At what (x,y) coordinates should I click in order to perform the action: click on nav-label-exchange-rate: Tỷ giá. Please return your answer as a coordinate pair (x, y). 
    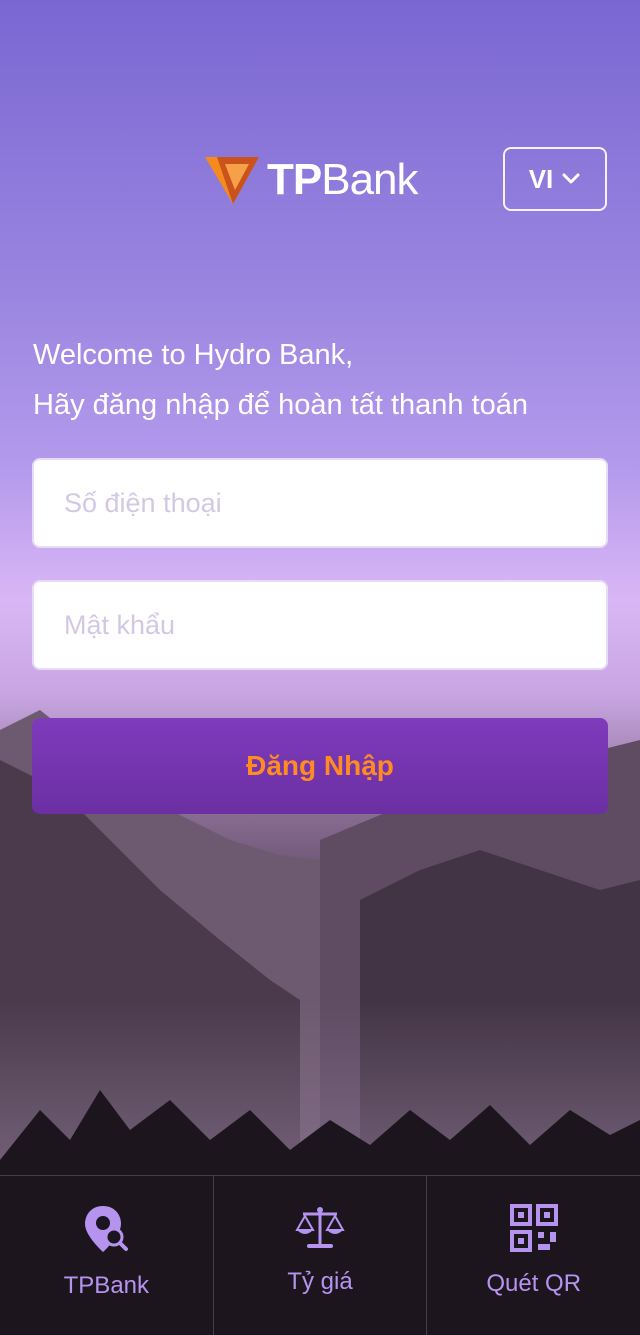
    Looking at the image, I should click on (320, 1281).